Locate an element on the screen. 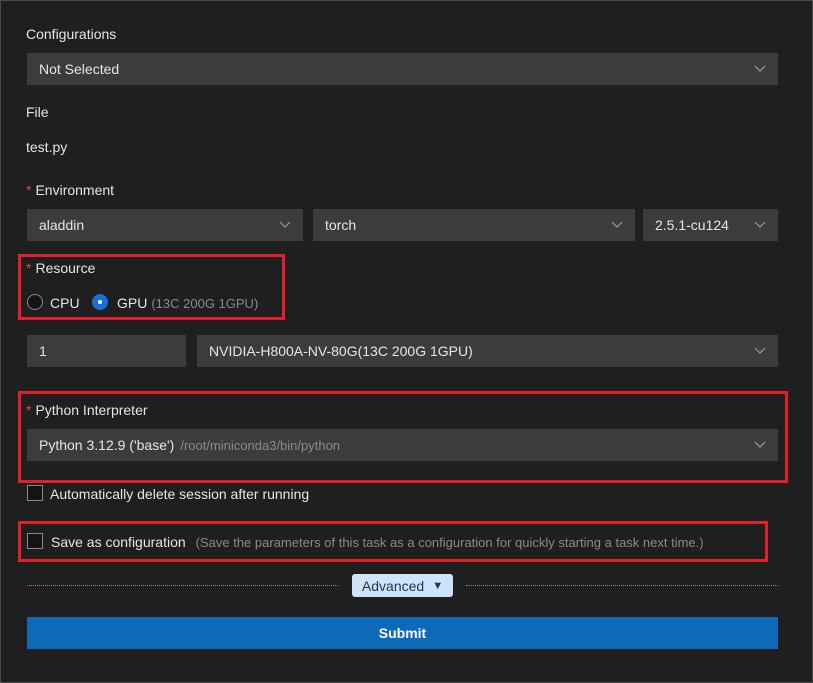  gpu-count-input: 1 is located at coordinates (106, 351).